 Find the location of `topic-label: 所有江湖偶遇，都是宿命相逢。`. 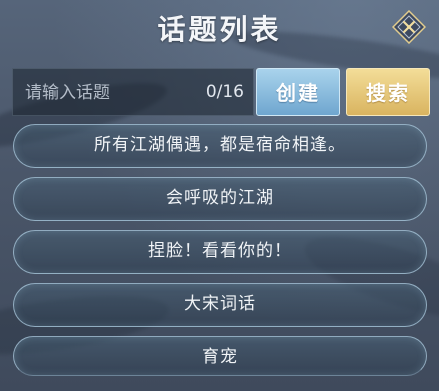

topic-label: 所有江湖偶遇，都是宿命相逢。 is located at coordinates (220, 145).